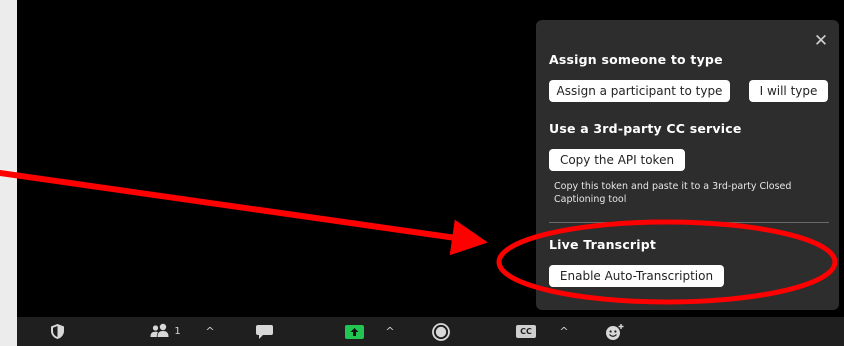  What do you see at coordinates (354, 331) in the screenshot?
I see `share-screen-icon` at bounding box center [354, 331].